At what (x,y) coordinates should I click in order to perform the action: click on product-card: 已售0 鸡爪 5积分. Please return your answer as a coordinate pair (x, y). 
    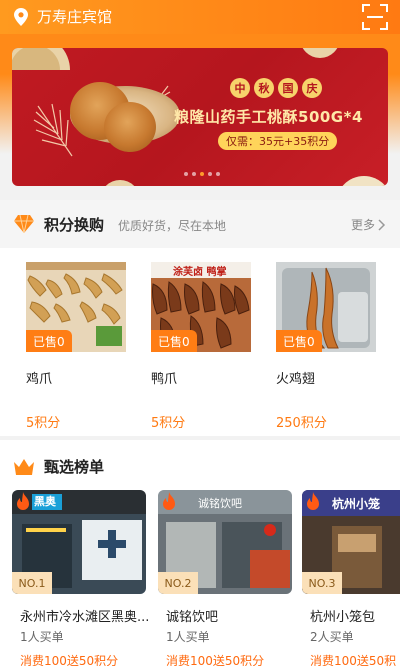
    Looking at the image, I should click on (76, 345).